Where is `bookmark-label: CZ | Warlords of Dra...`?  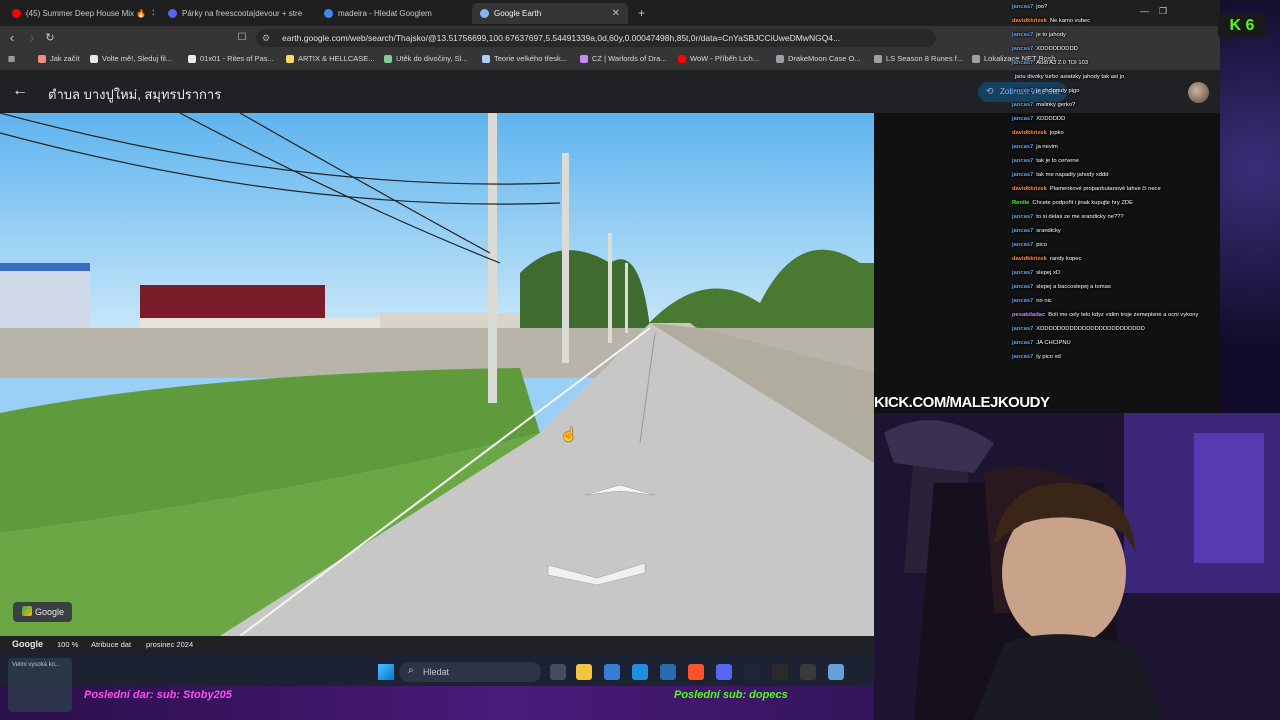
bookmark-label: CZ | Warlords of Dra... is located at coordinates (629, 58).